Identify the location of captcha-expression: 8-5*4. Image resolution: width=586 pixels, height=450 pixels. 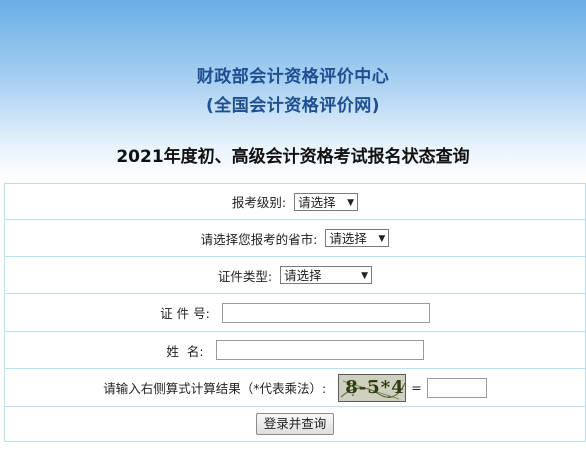
(375, 387).